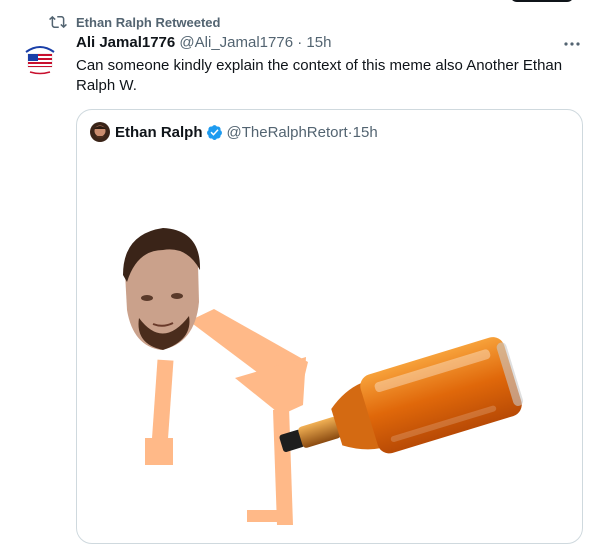 The width and height of the screenshot is (616, 554). What do you see at coordinates (125, 42) in the screenshot?
I see `author-name: Ali Jamal1776` at bounding box center [125, 42].